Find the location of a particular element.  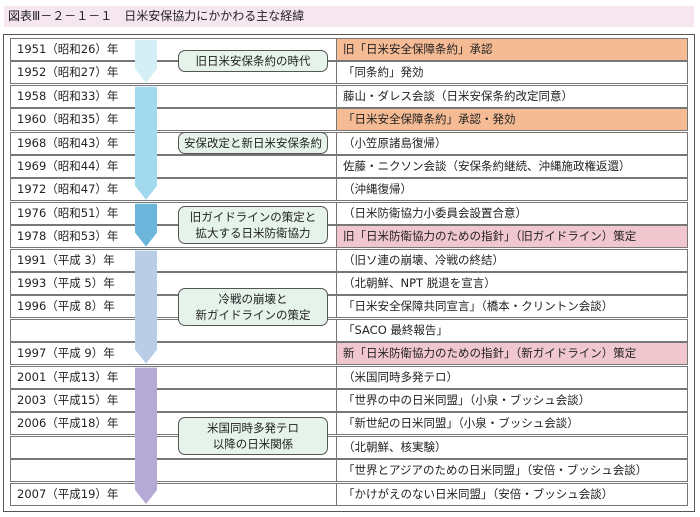

timeline-row: 1976（昭和51）年 （日米防衛協力小委員会設置合意） is located at coordinates (350, 213).